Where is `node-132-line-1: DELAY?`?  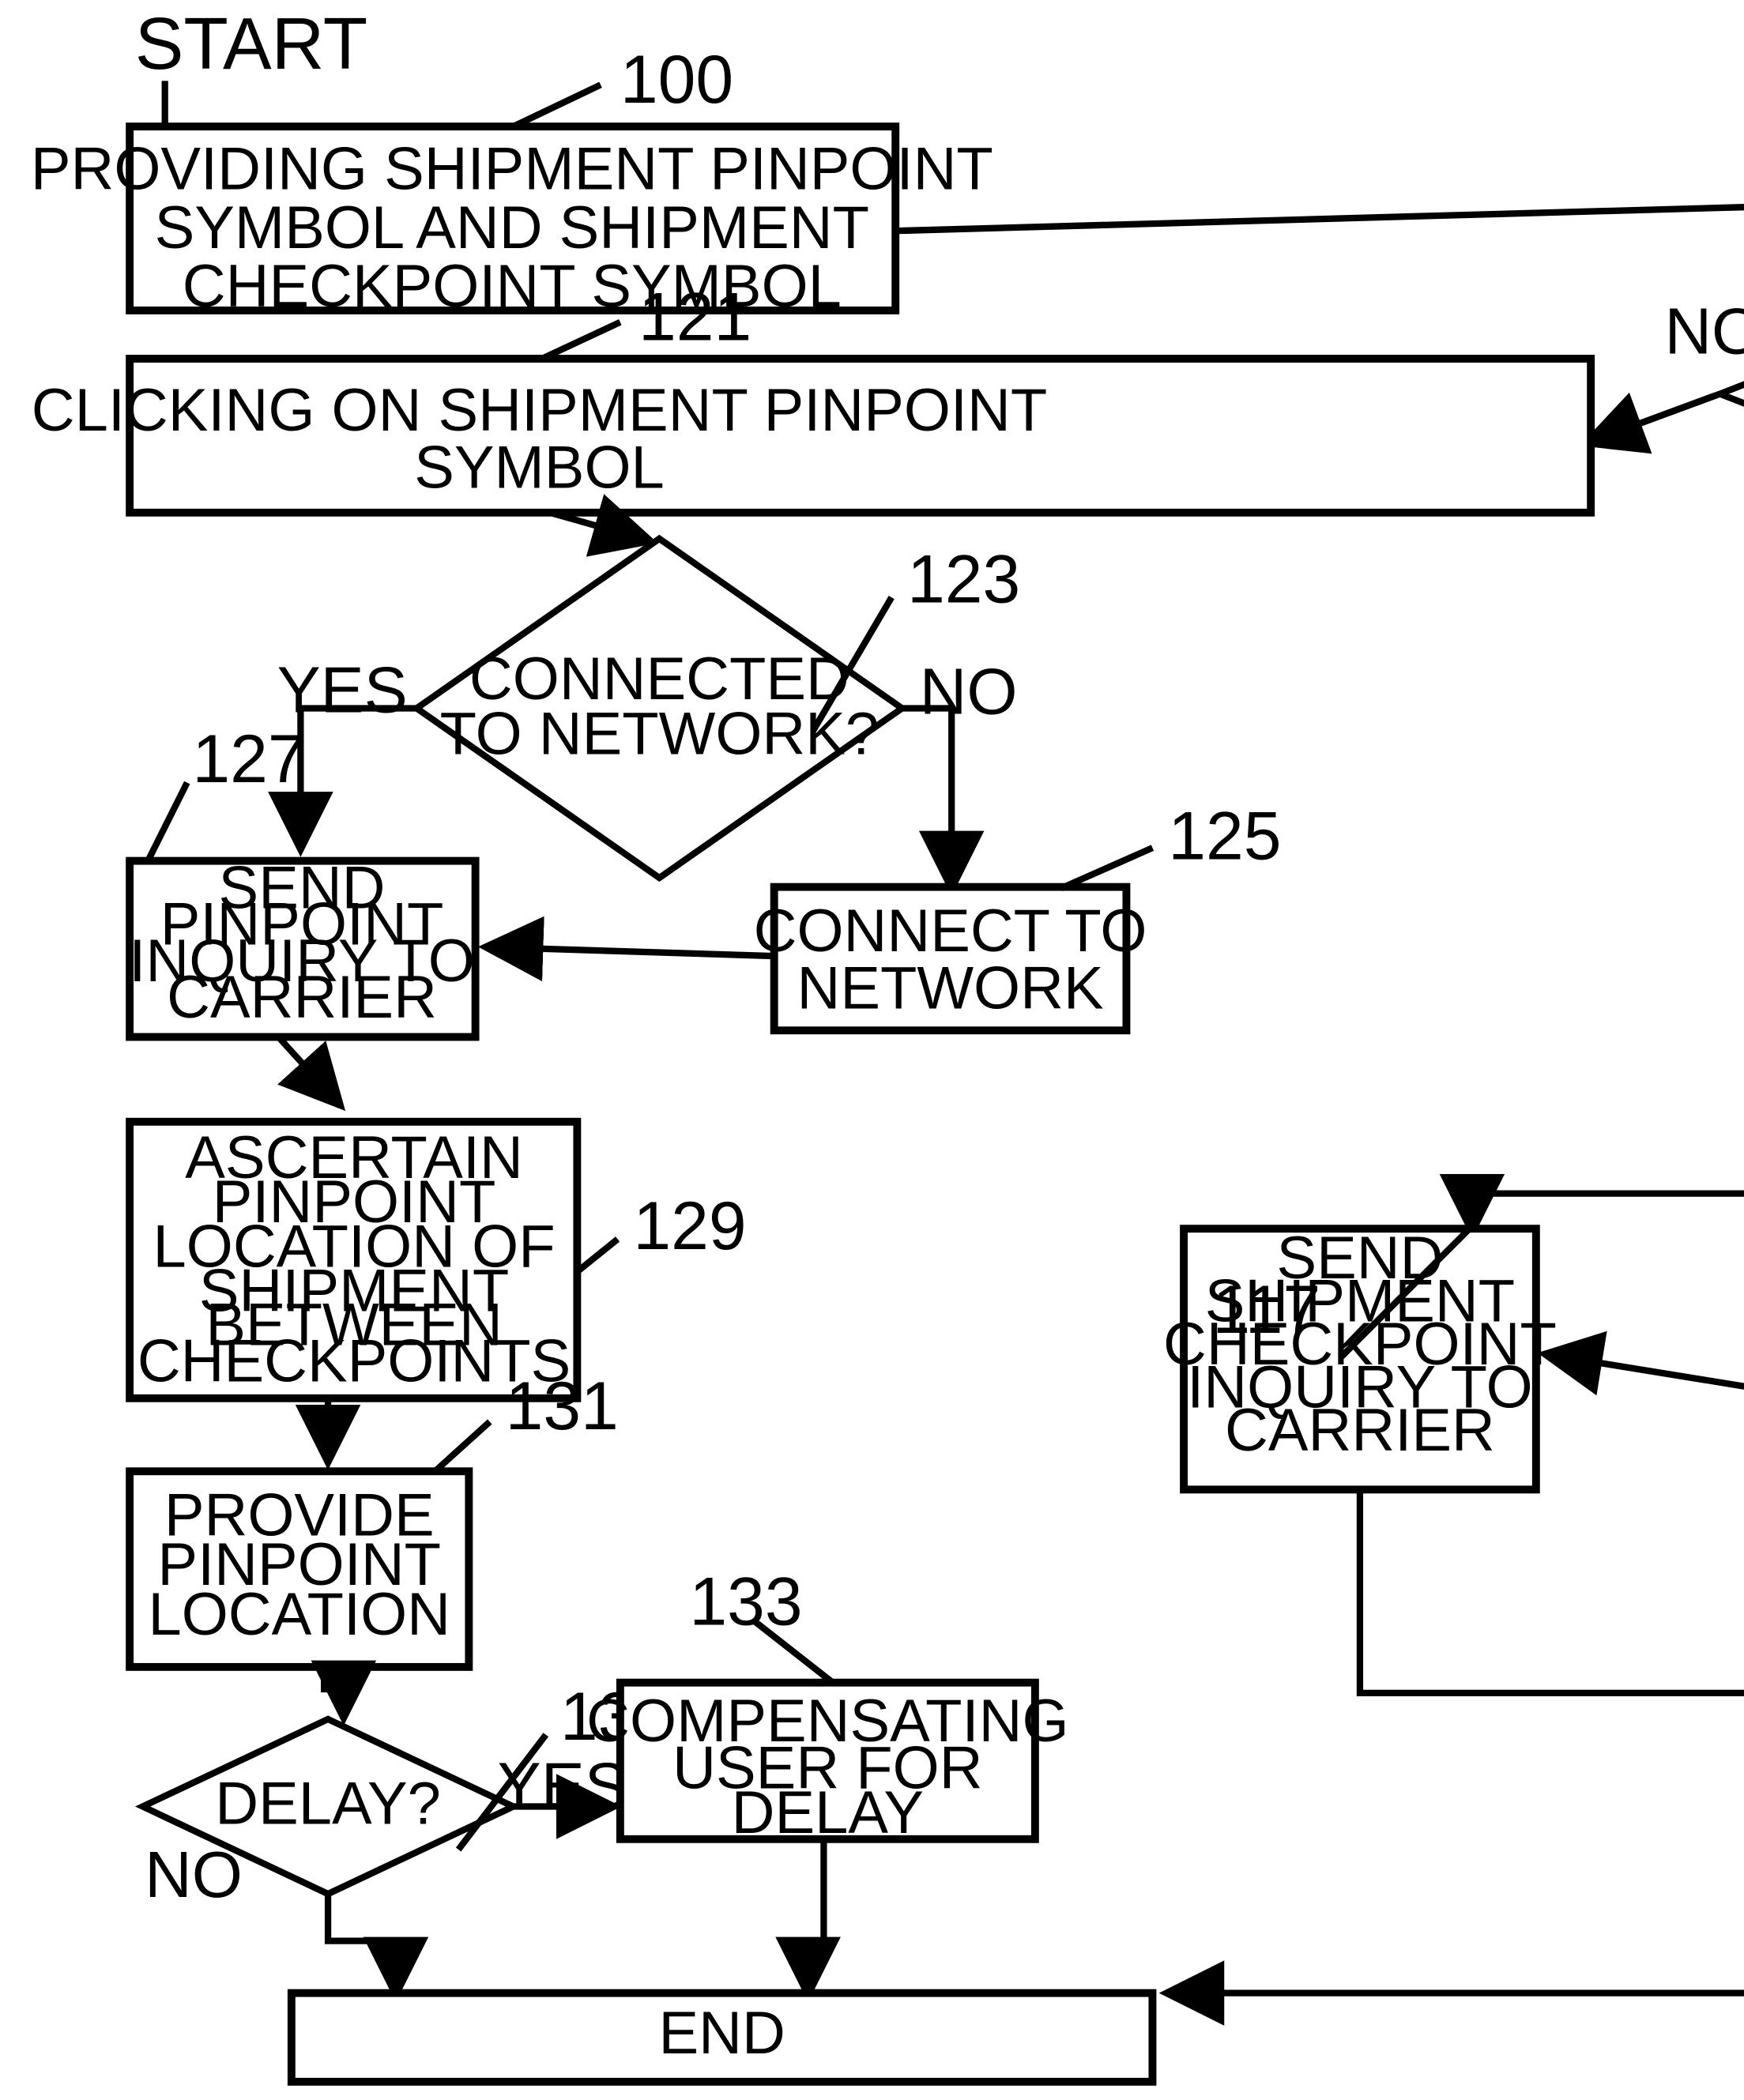 node-132-line-1: DELAY? is located at coordinates (328, 1804).